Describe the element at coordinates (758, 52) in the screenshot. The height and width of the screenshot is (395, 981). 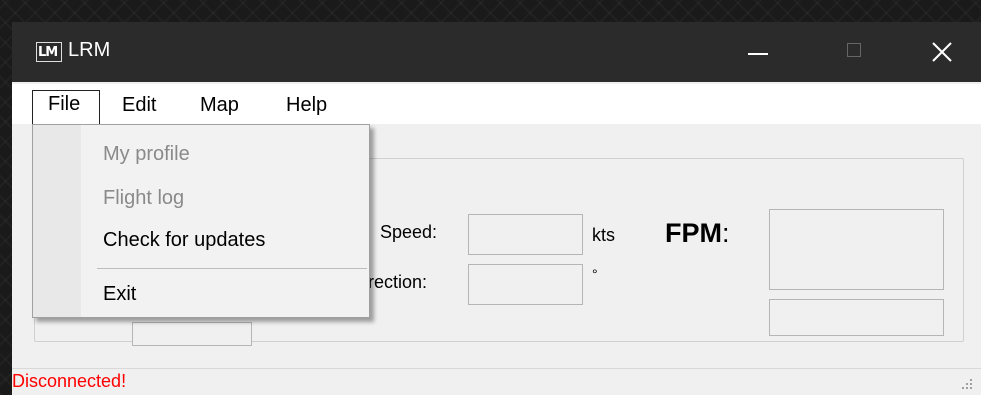
I see `minimize-button` at that location.